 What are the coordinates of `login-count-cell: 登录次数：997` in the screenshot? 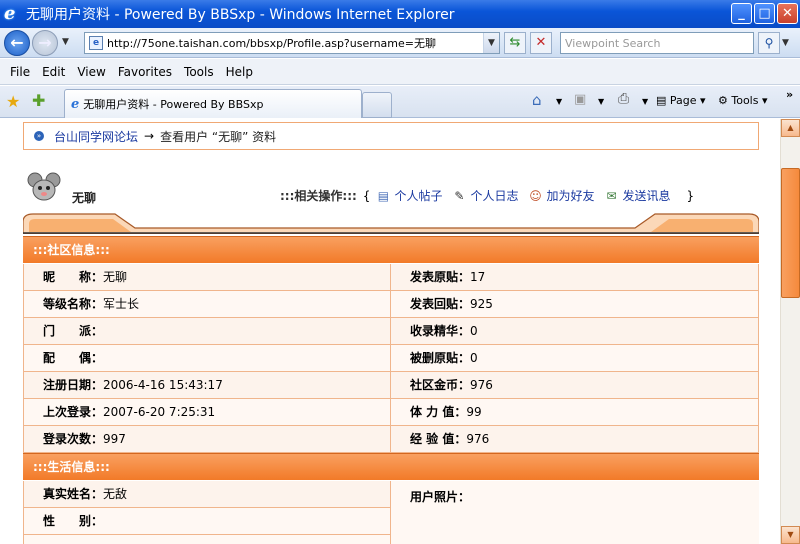 It's located at (207, 439).